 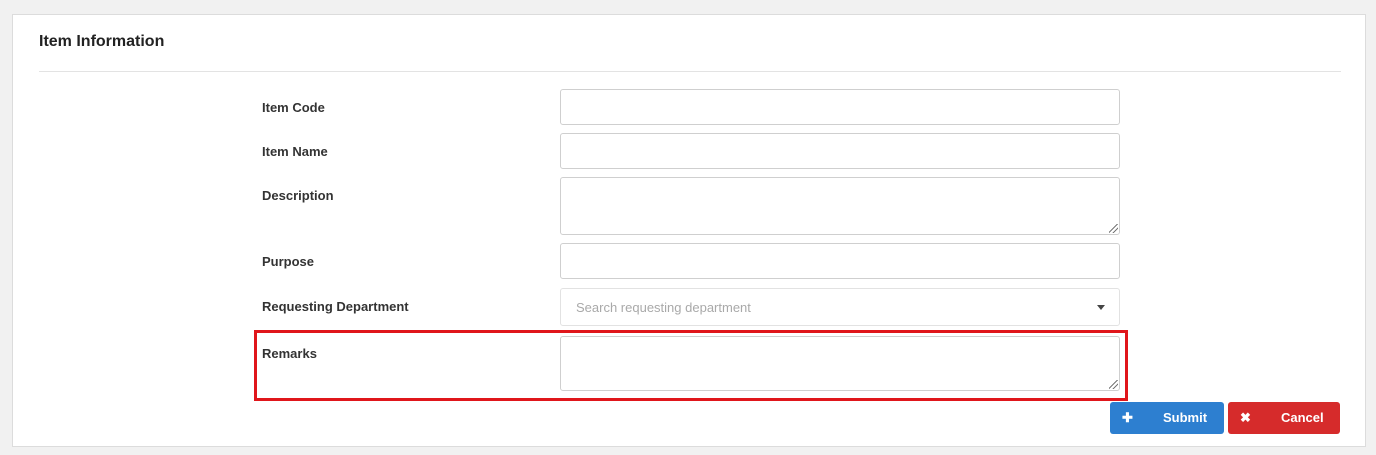 What do you see at coordinates (840, 363) in the screenshot?
I see `remarks-textarea` at bounding box center [840, 363].